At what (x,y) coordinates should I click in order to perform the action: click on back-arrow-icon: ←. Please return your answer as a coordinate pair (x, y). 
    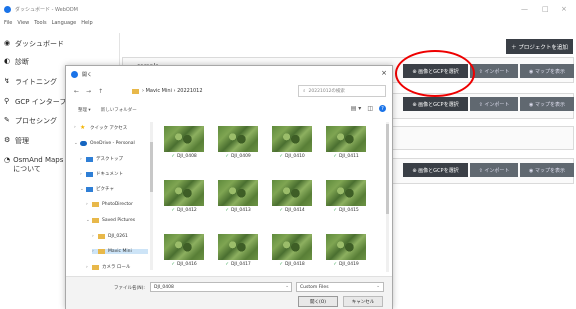
    Looking at the image, I should click on (76, 91).